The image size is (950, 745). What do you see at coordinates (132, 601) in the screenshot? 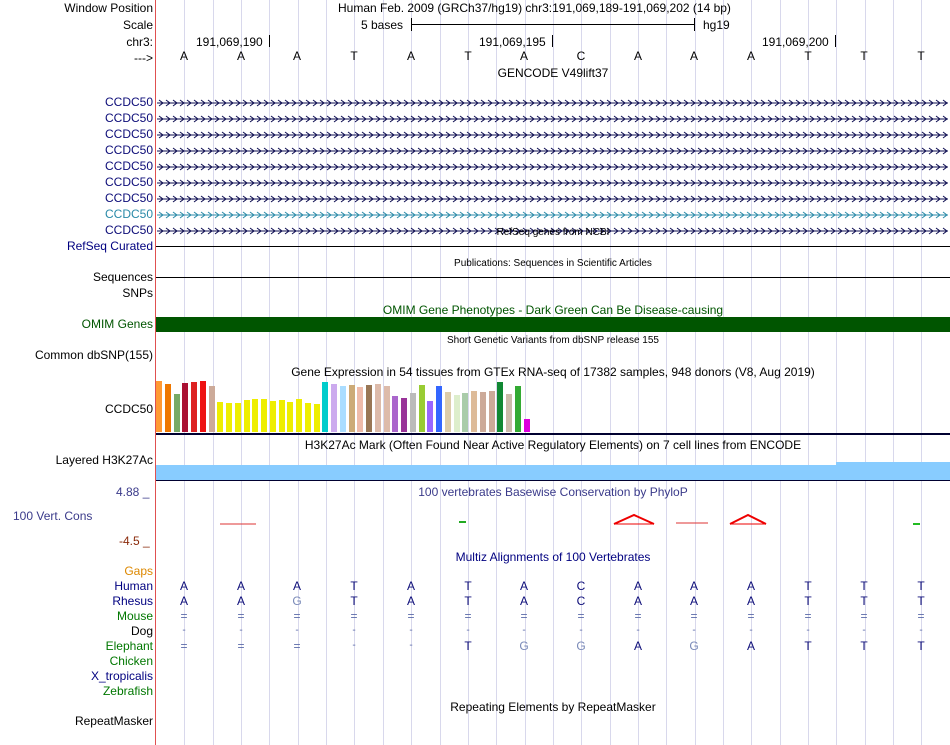
I see `multiz-species-label: Rhesus` at bounding box center [132, 601].